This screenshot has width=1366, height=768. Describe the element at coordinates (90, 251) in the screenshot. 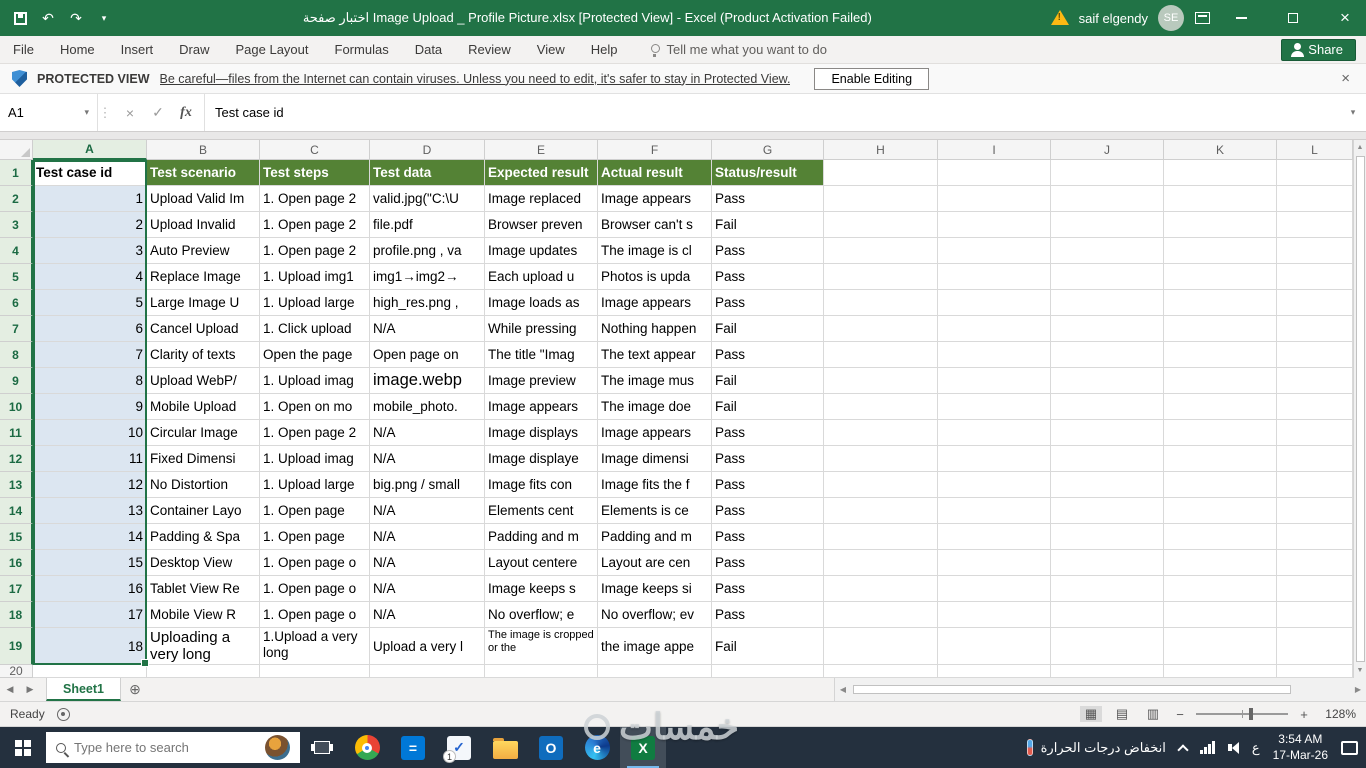

I see `cell-A4: 3` at that location.